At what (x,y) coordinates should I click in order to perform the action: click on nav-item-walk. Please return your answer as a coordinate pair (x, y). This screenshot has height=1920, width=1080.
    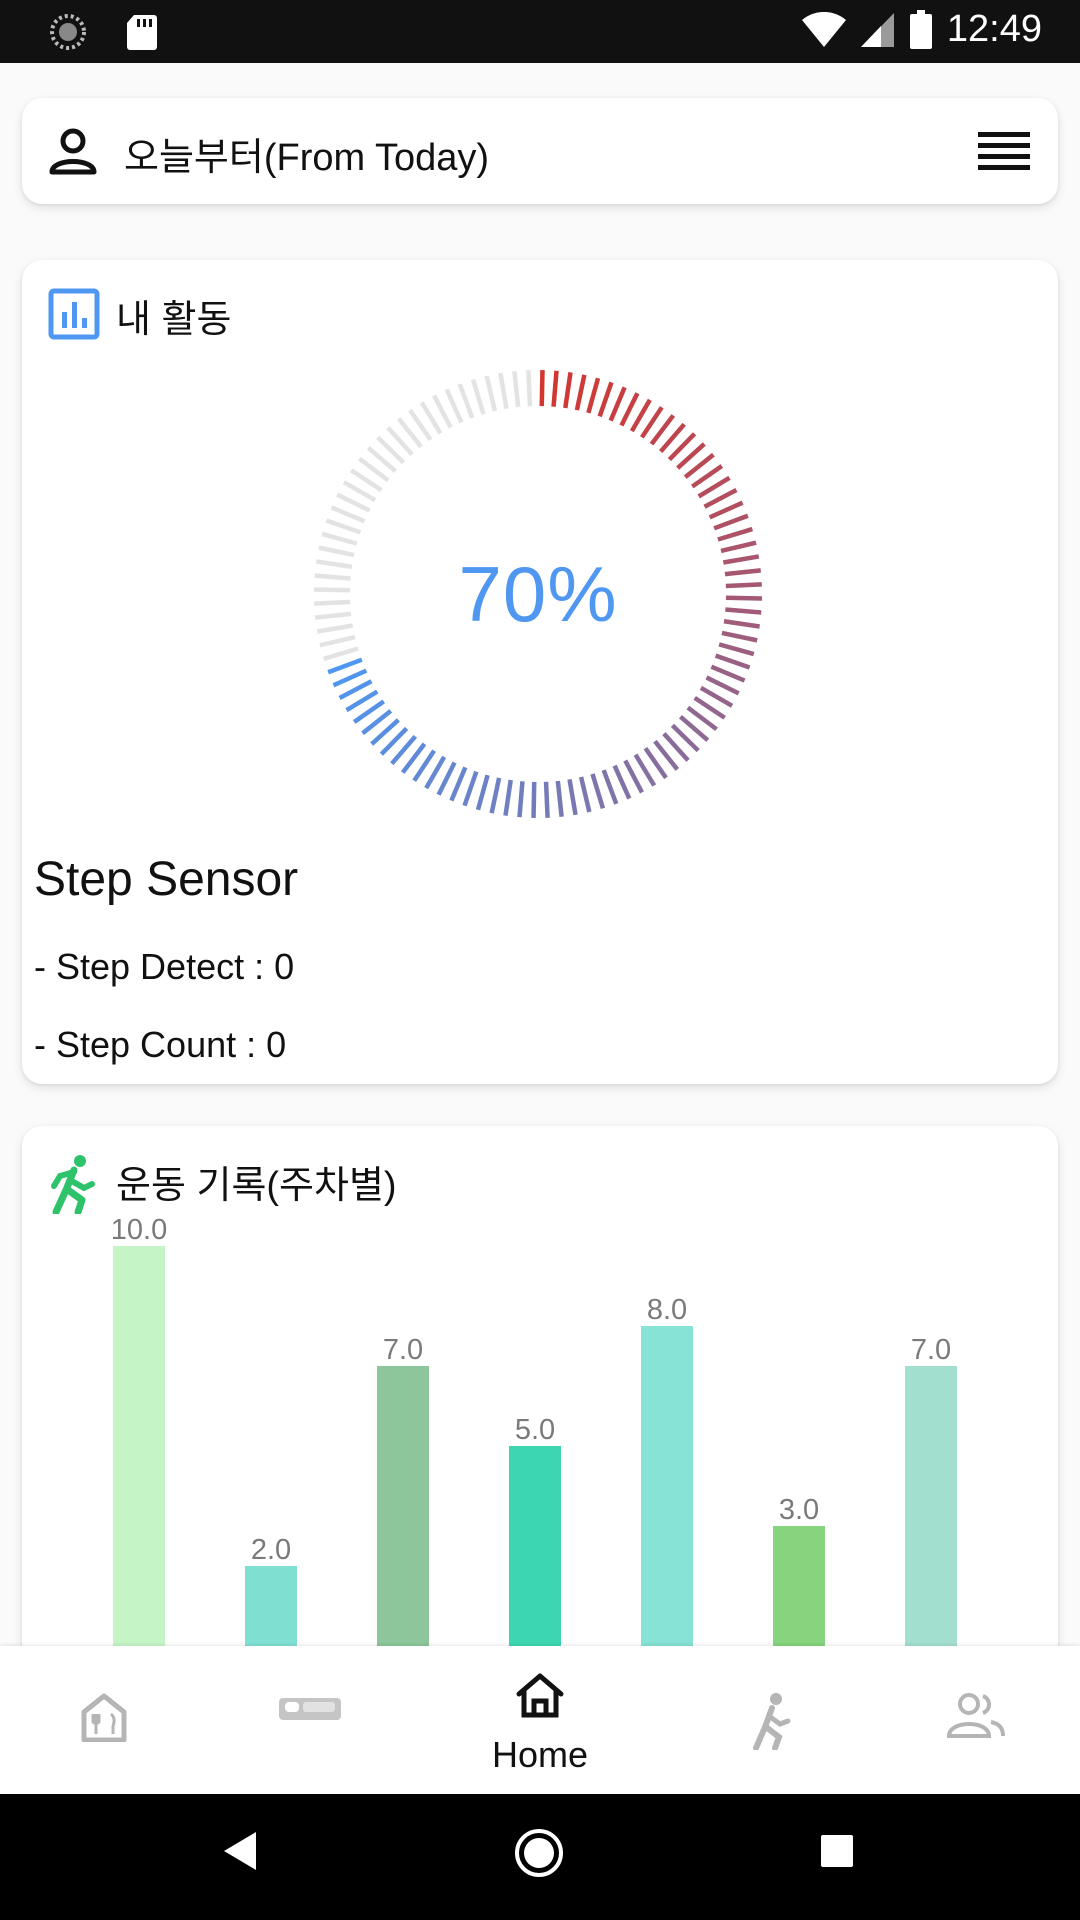
    Looking at the image, I should click on (770, 1720).